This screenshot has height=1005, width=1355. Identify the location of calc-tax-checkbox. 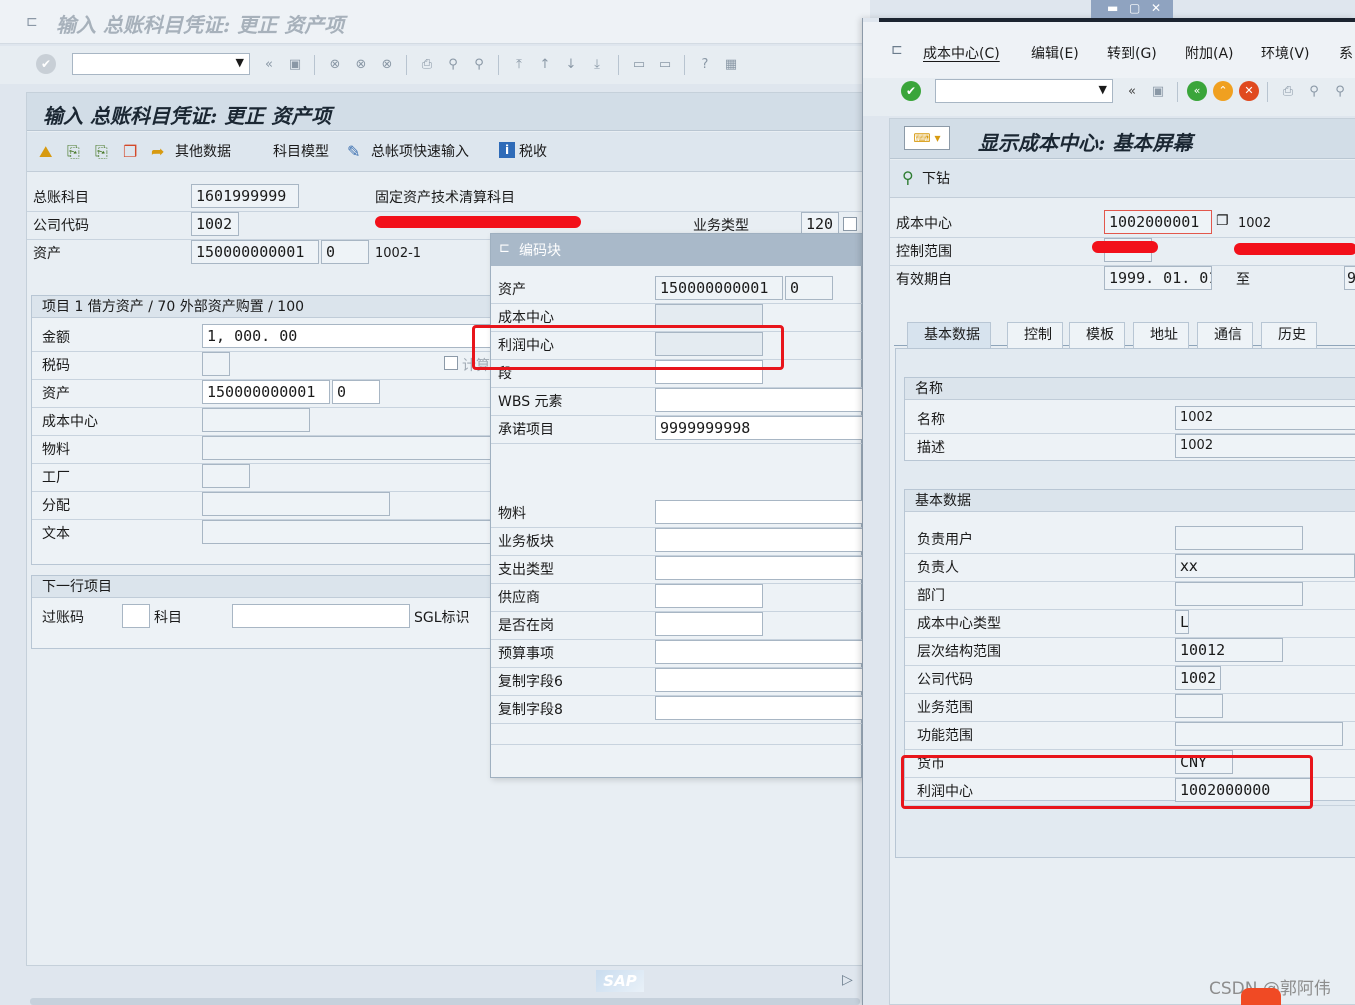
(451, 363).